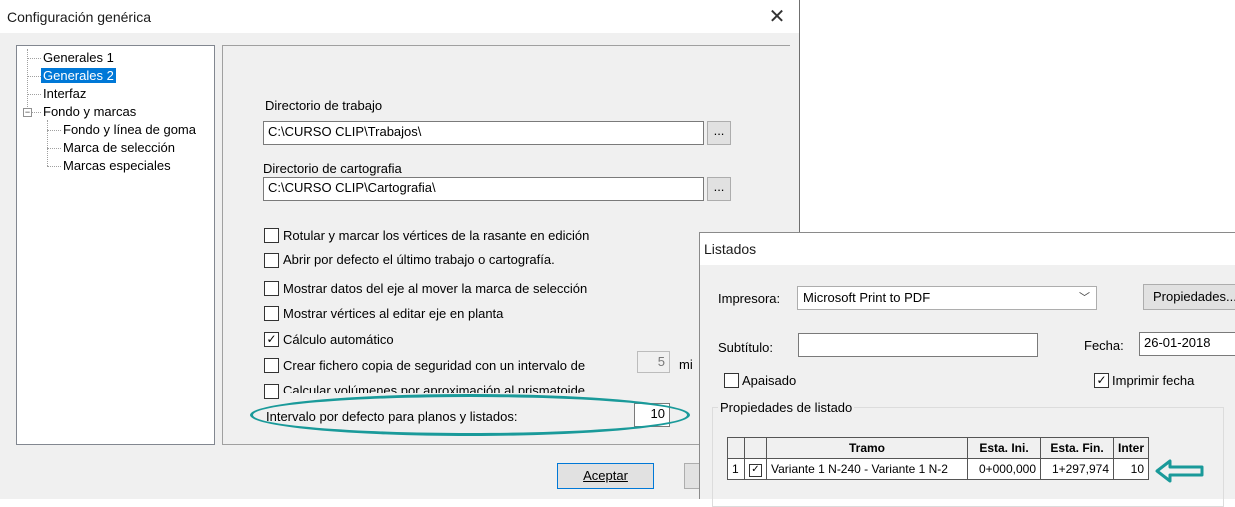 The height and width of the screenshot is (507, 1235). I want to click on backup-interval-input: 5, so click(653, 362).